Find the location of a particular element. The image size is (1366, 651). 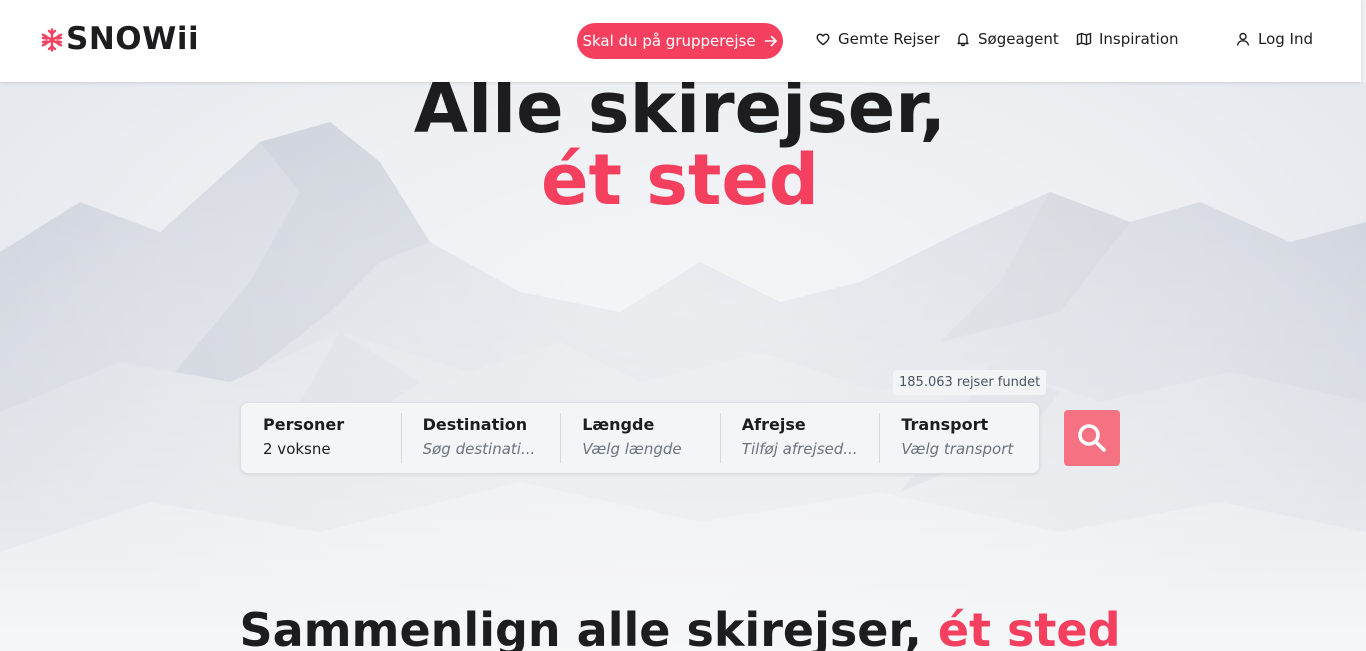

section-title-accent: ét sted is located at coordinates (1029, 627).